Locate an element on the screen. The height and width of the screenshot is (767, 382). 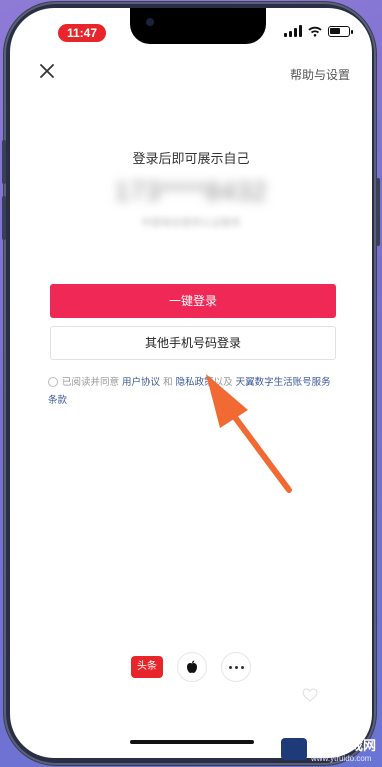
carrier-note: 中国电信提供认证服务 is located at coordinates (191, 223).